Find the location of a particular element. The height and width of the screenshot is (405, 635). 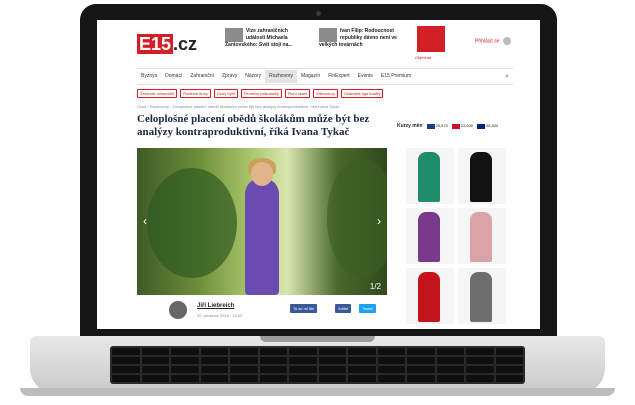

laptop-keyboard is located at coordinates (317, 365).